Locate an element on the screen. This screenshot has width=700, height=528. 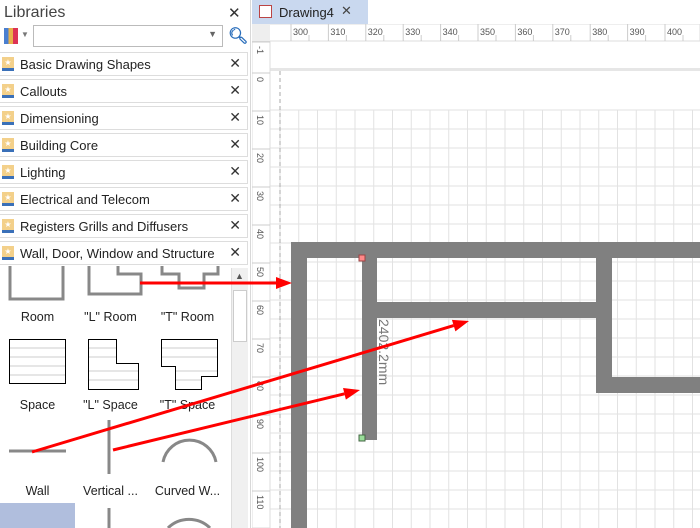
ruler-label: 80 is located at coordinates (260, 386).